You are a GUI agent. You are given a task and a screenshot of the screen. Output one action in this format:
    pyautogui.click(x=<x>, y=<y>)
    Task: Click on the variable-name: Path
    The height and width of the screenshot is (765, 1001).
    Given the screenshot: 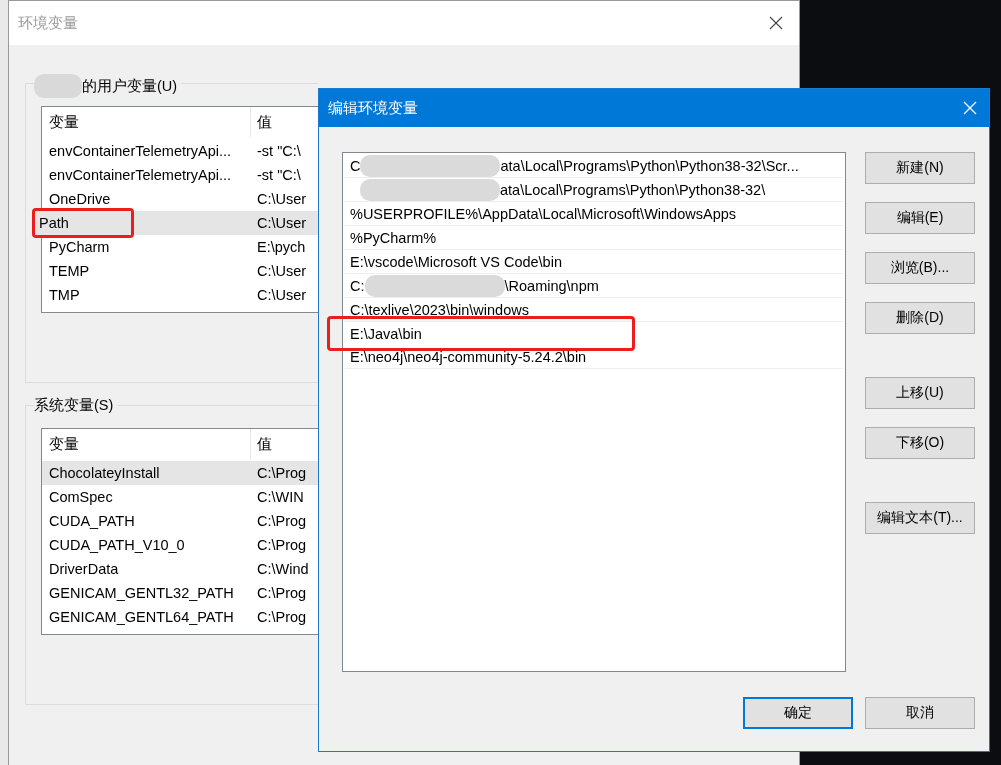 What is the action you would take?
    pyautogui.click(x=83, y=223)
    